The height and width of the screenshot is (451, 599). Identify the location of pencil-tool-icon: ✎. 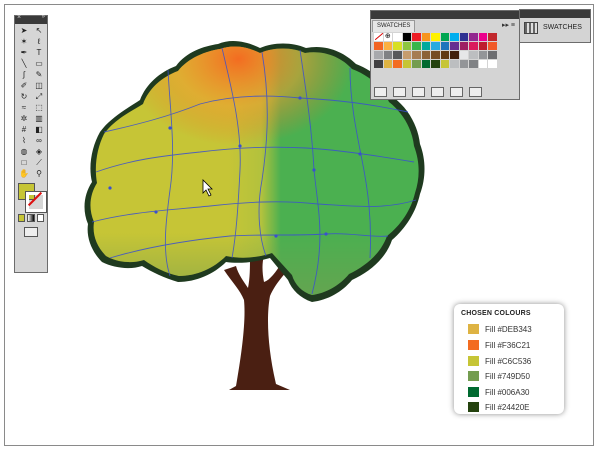
(39, 75).